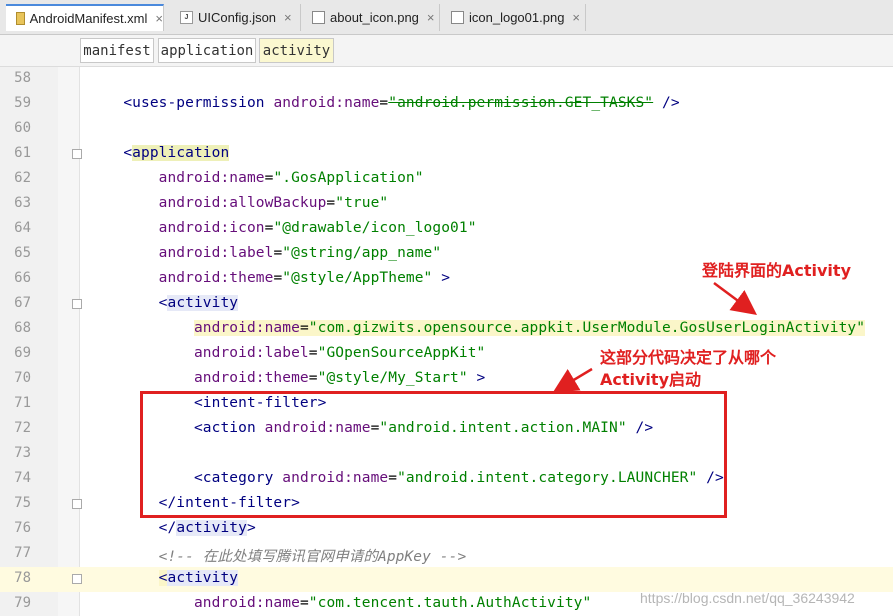 The height and width of the screenshot is (616, 893). What do you see at coordinates (446, 51) in the screenshot?
I see `xml-breadcrumb-bar: manifest application activity` at bounding box center [446, 51].